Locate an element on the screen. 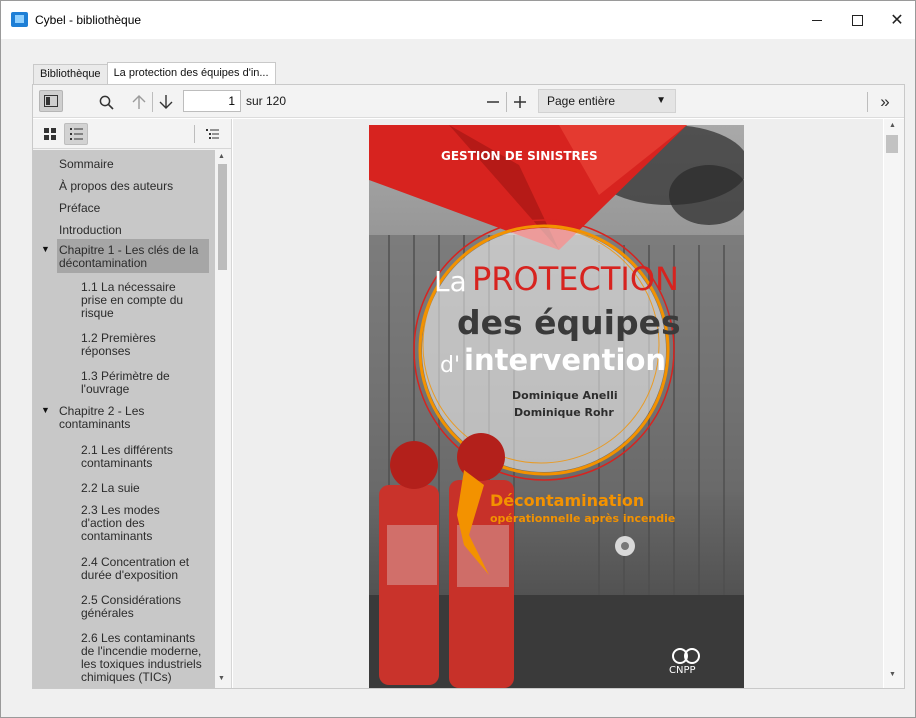 Image resolution: width=916 pixels, height=718 pixels. sidebar-scroll-thumb is located at coordinates (222, 217).